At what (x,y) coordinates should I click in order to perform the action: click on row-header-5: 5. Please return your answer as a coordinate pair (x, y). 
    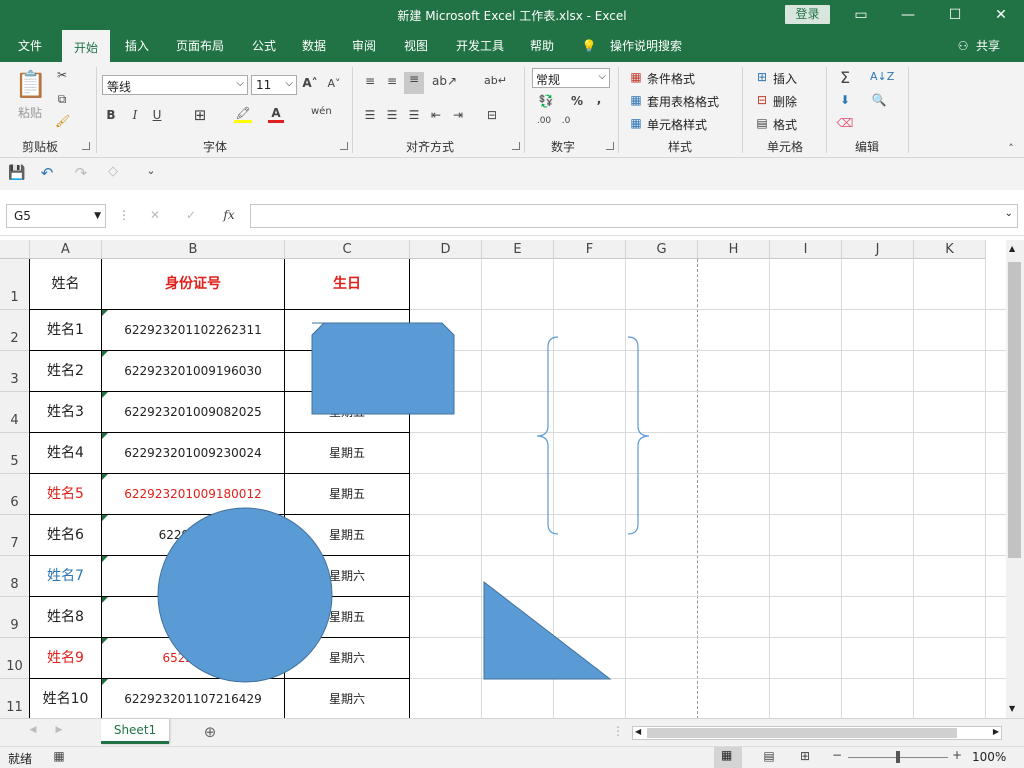
    Looking at the image, I should click on (15, 453).